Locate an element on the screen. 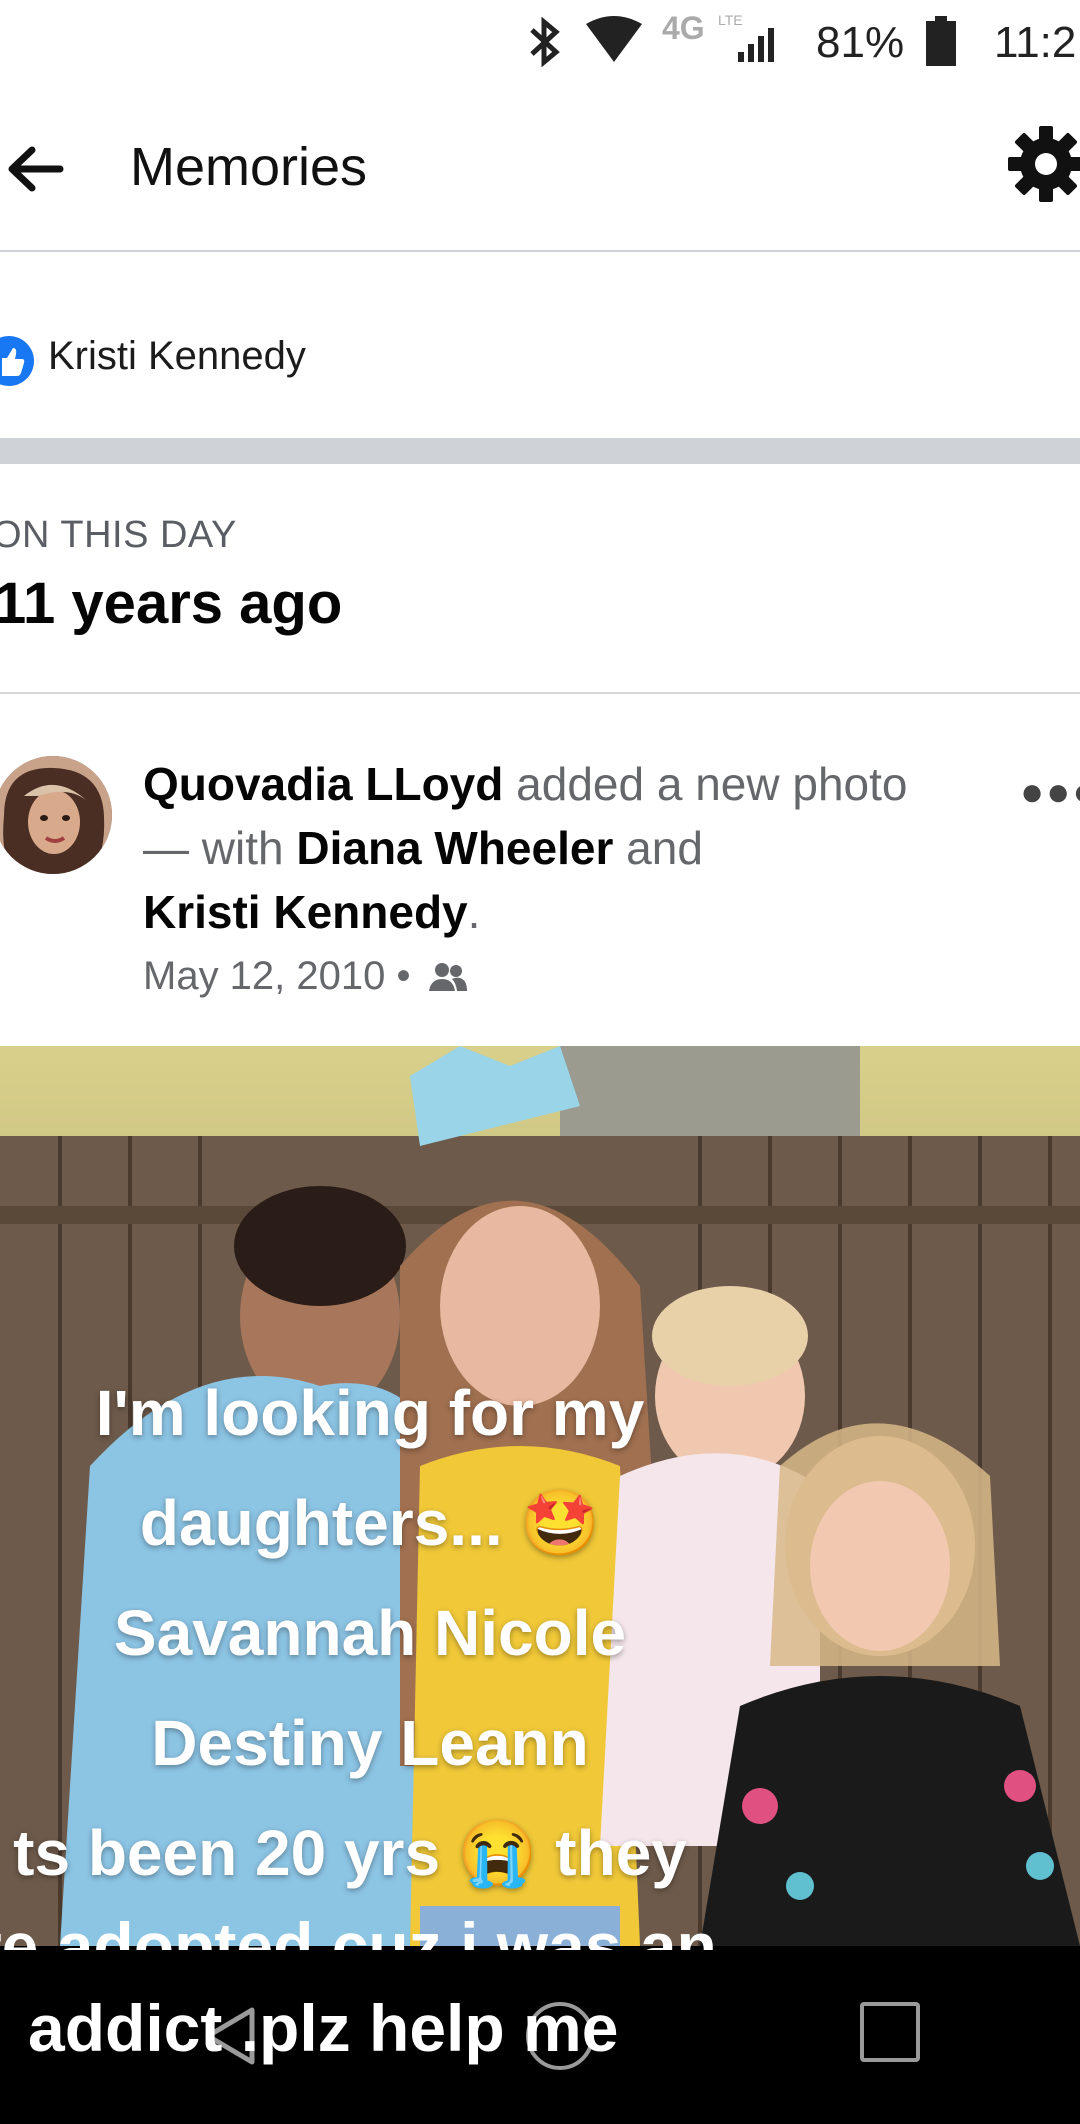  wifi-icon is located at coordinates (614, 39).